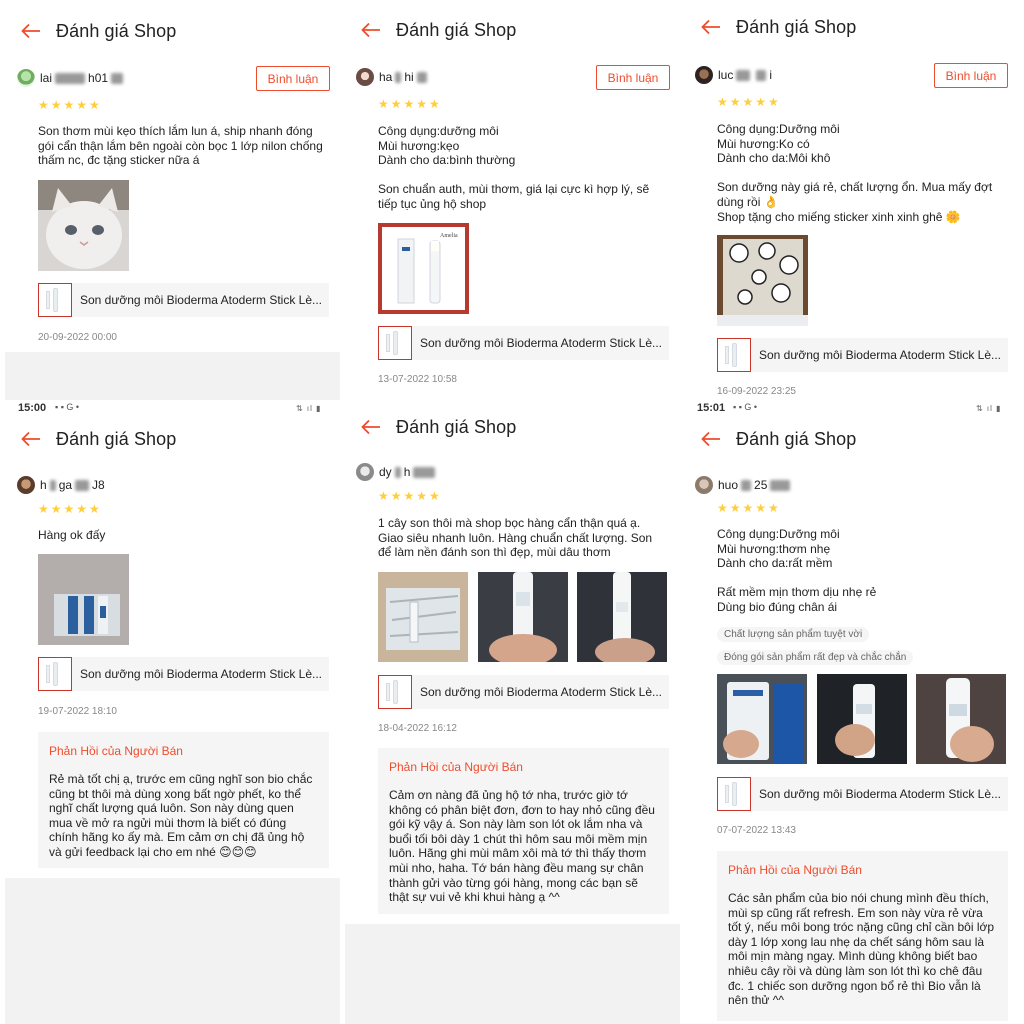  I want to click on reviewer: ha hi, so click(393, 77).